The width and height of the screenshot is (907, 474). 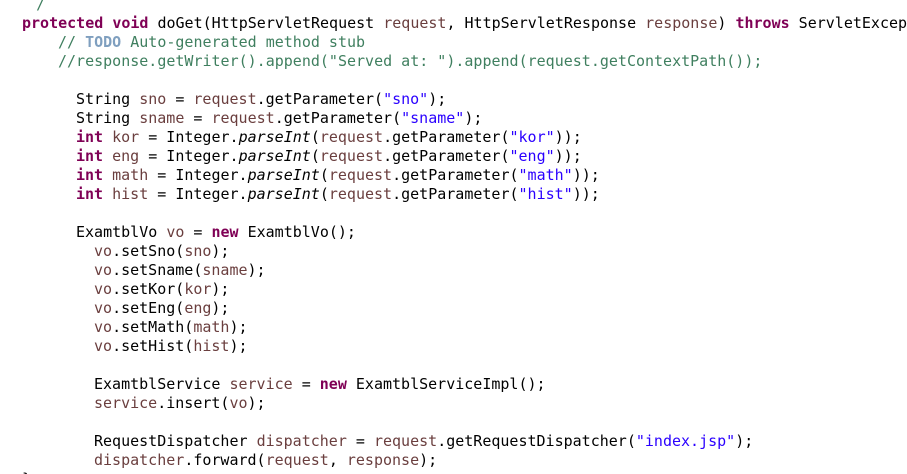 What do you see at coordinates (148, 308) in the screenshot?
I see `code-token-plain: .setEng(` at bounding box center [148, 308].